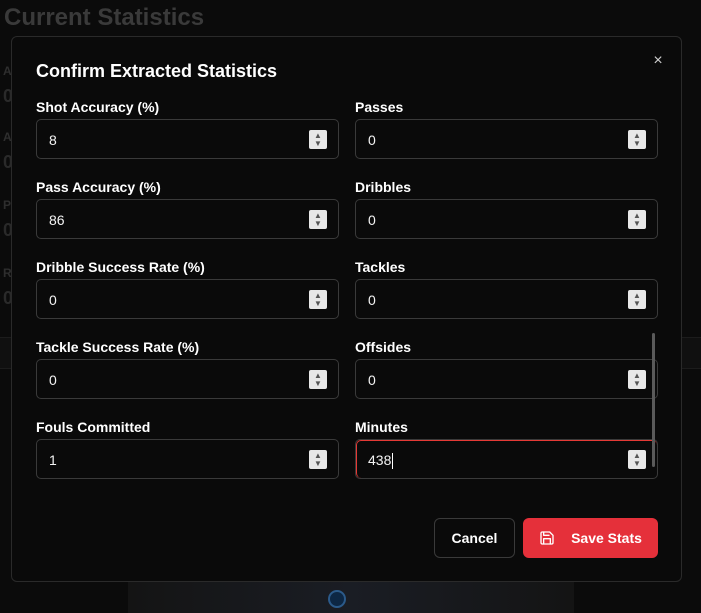 Image resolution: width=701 pixels, height=613 pixels. I want to click on field-label: Passes, so click(379, 107).